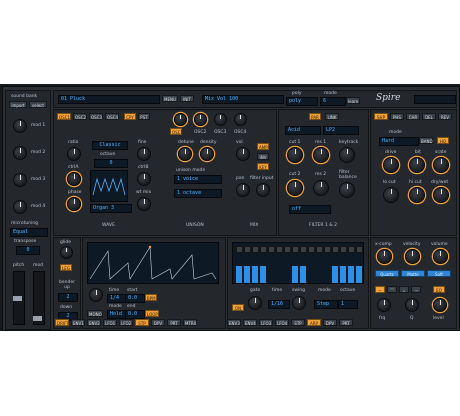  Describe the element at coordinates (18, 104) in the screenshot. I see `import-button: import` at that location.